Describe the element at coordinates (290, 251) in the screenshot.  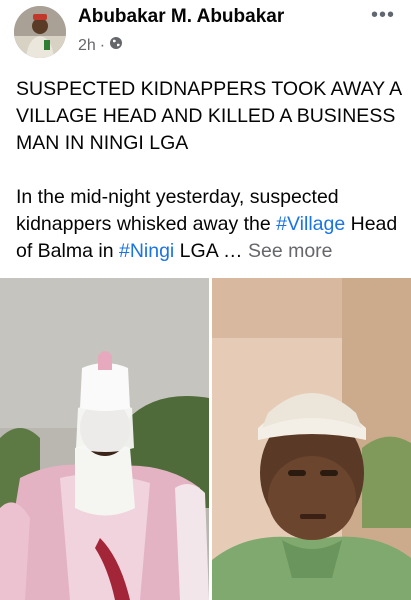
I see `see-more-link: See more` at that location.